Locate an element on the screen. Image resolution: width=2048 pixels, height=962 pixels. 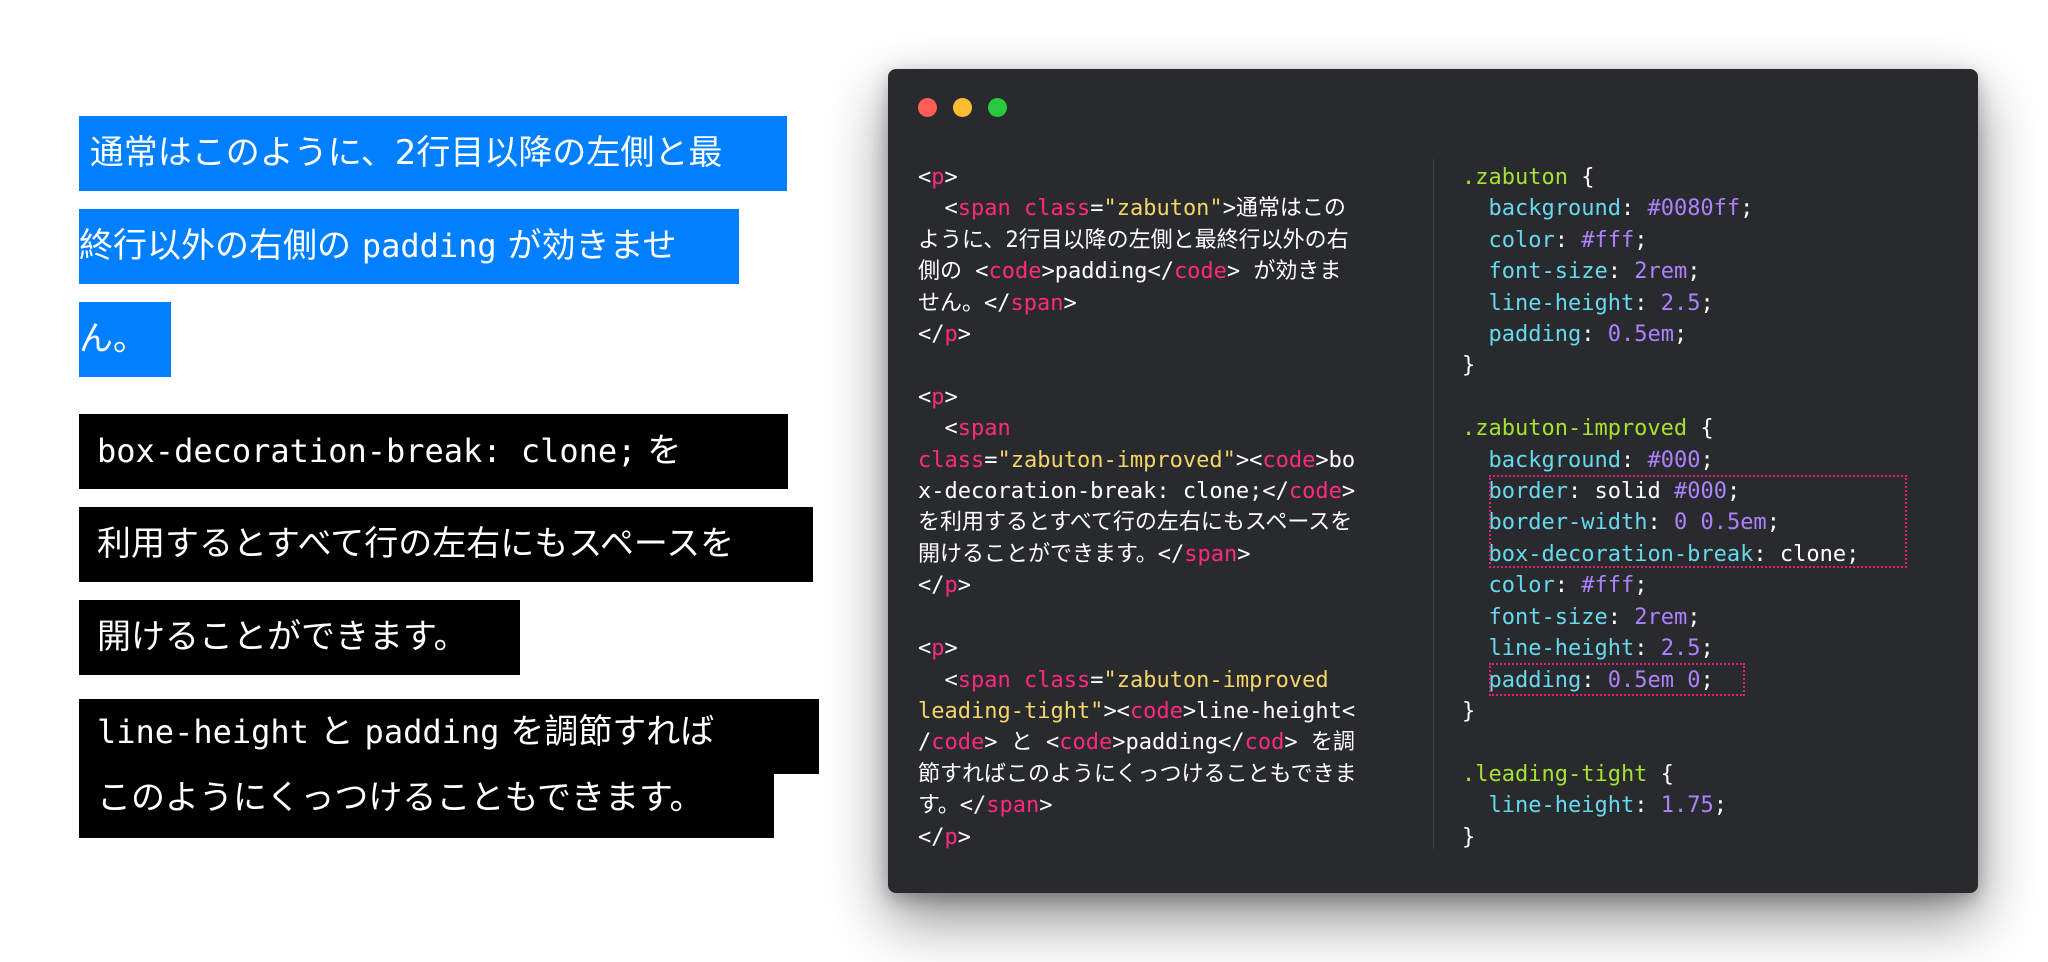
zabuton-line-2-rest: が効きませ is located at coordinates (586, 246).